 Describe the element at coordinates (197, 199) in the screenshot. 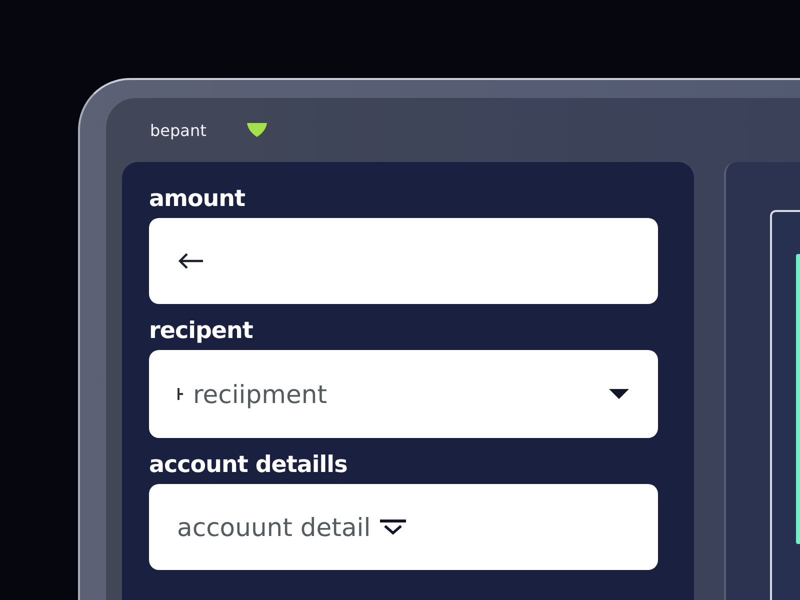

I see `field-label: amount` at that location.